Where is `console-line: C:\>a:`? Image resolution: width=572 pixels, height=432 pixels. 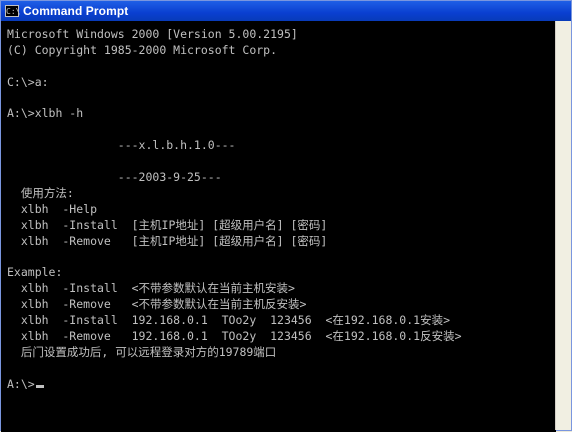
console-line: C:\>a: is located at coordinates (28, 81).